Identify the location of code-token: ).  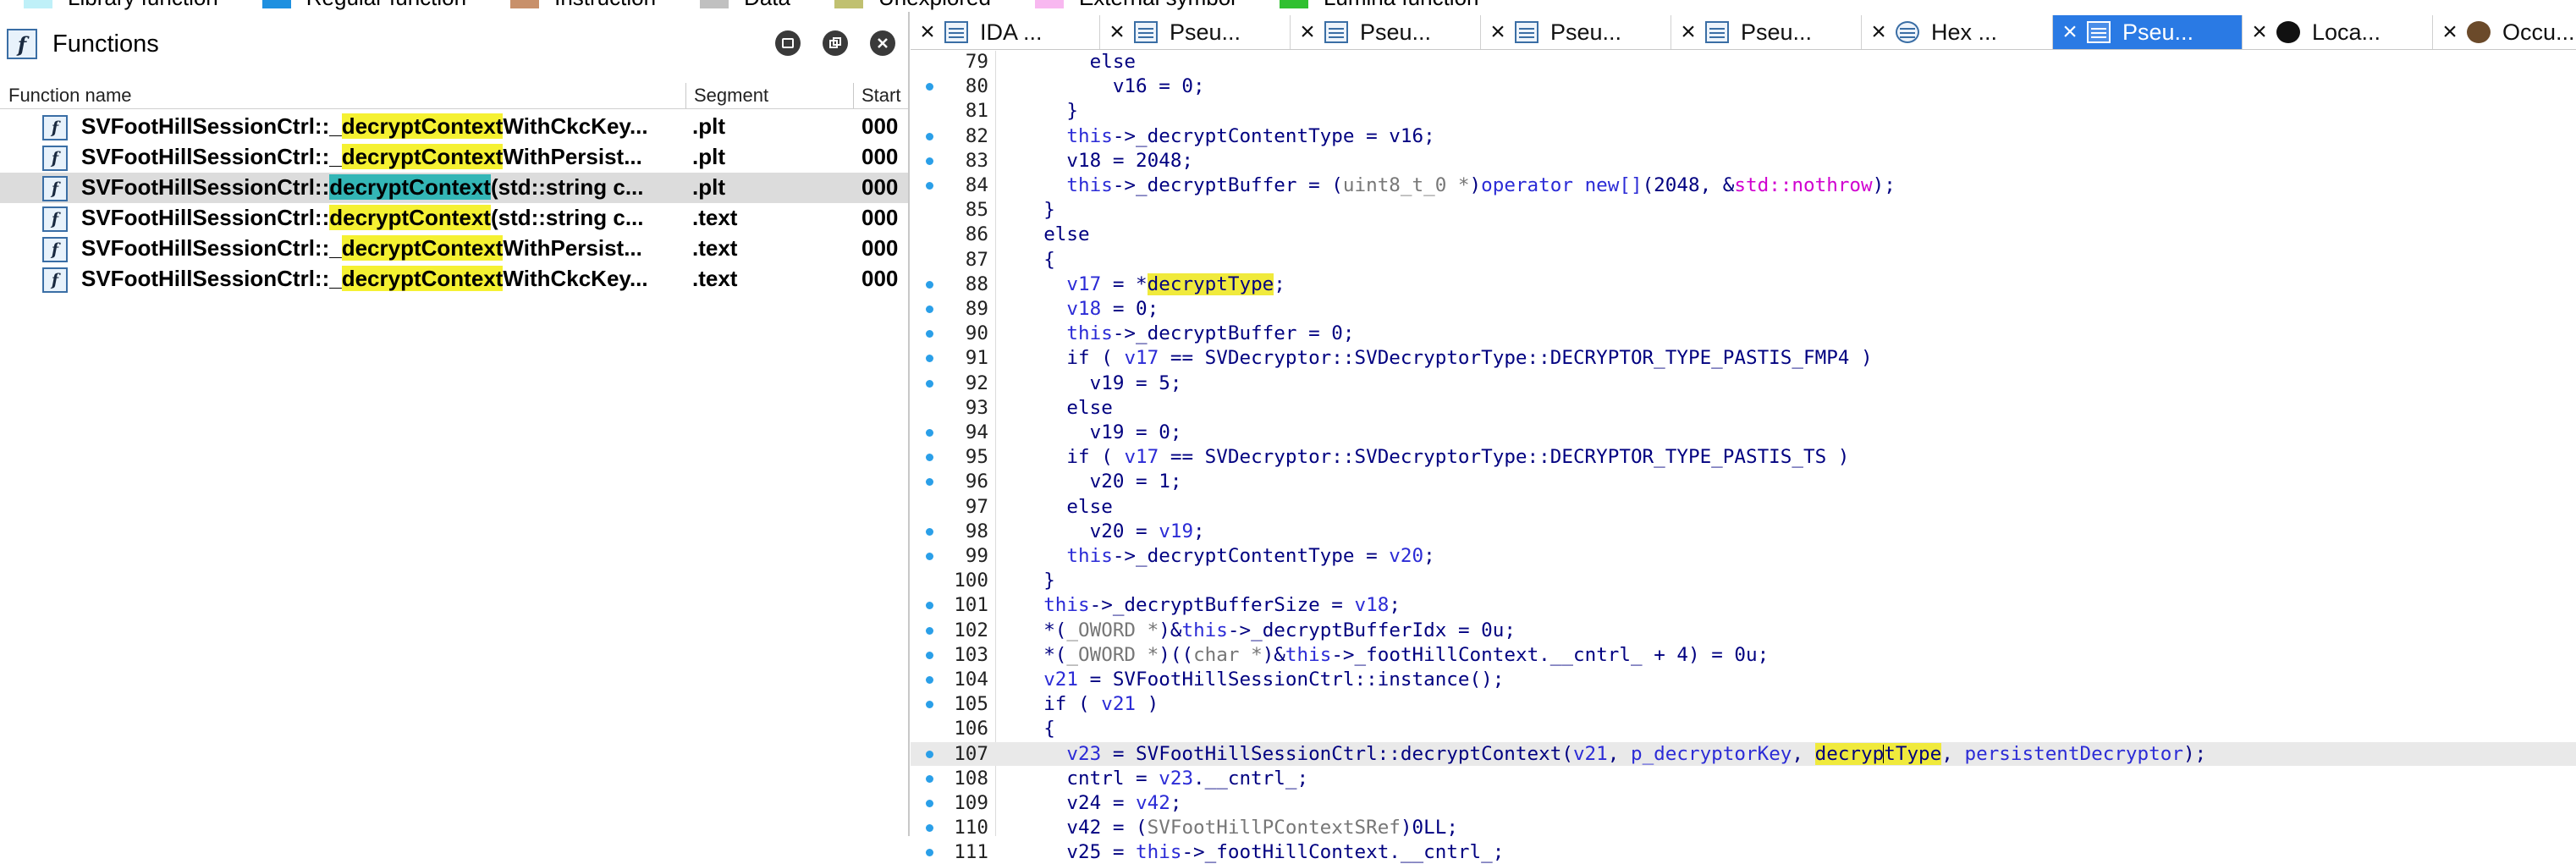
(1147, 705).